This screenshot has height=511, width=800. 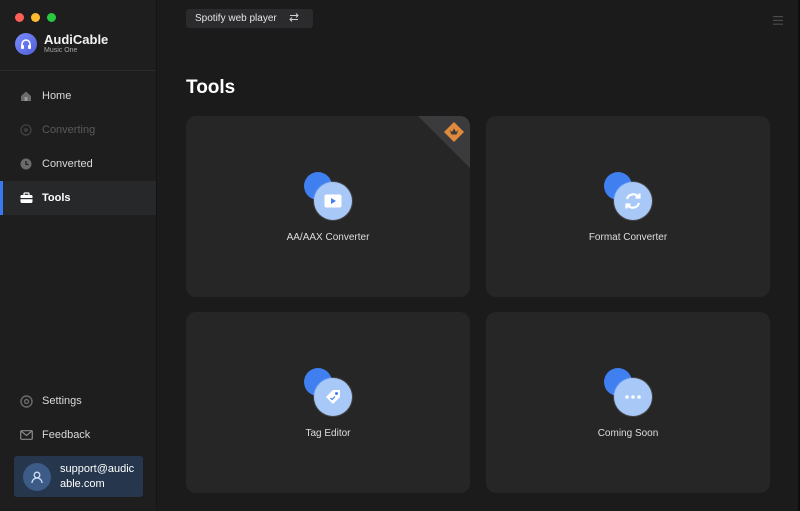 I want to click on window-controls, so click(x=35, y=17).